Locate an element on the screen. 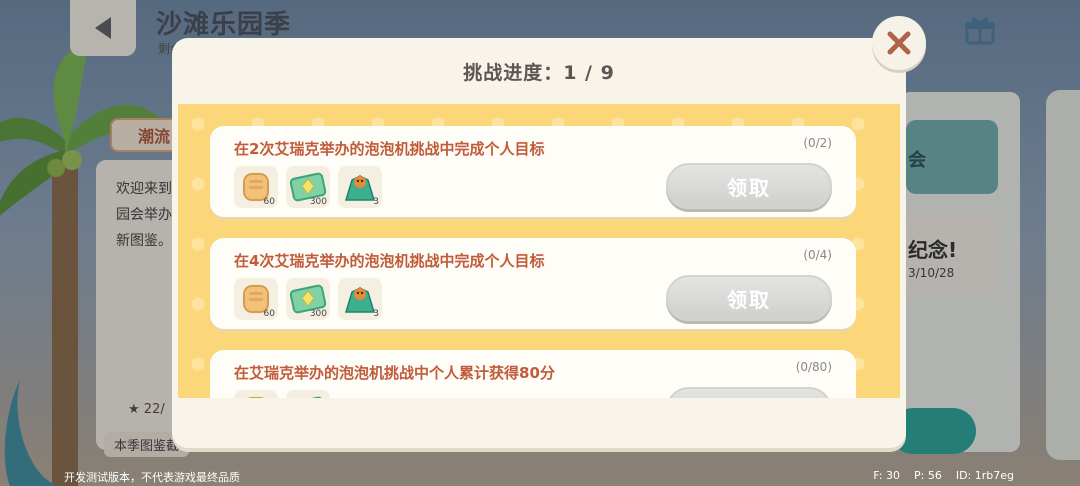 Image resolution: width=1080 pixels, height=486 pixels. bread-icon is located at coordinates (256, 397).